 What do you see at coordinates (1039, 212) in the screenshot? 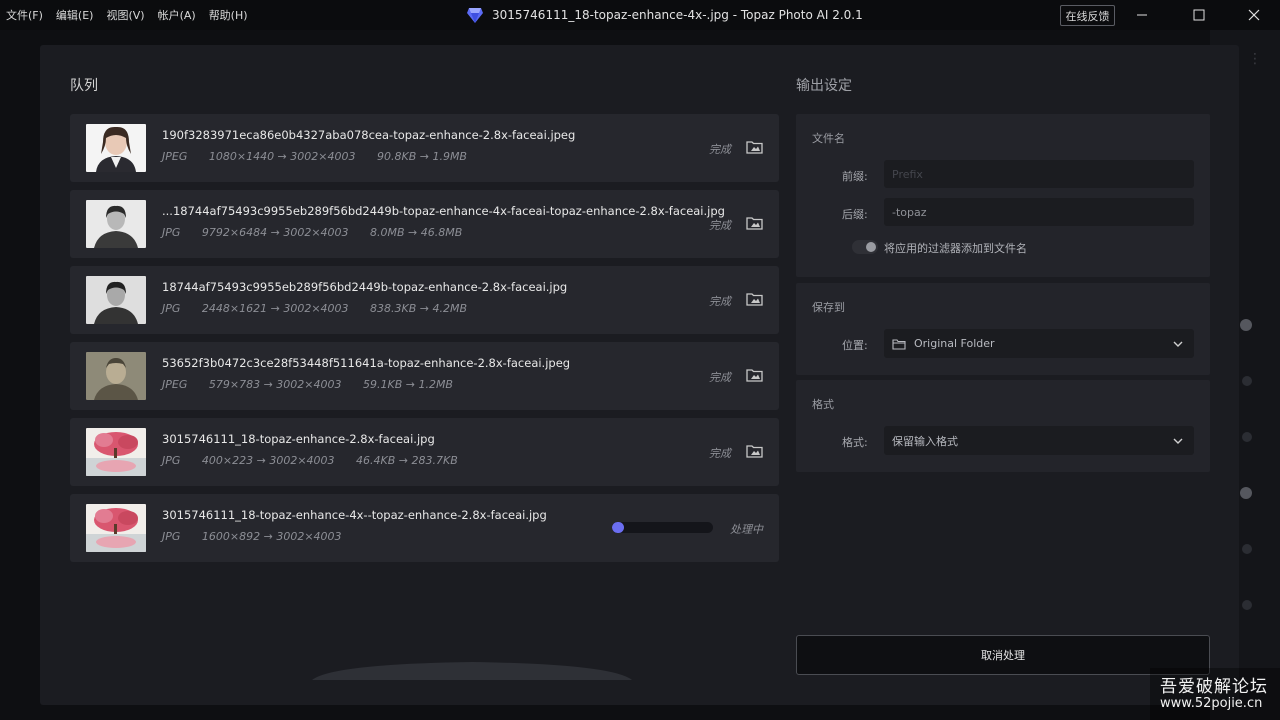
I see `suffix-input: -topaz` at bounding box center [1039, 212].